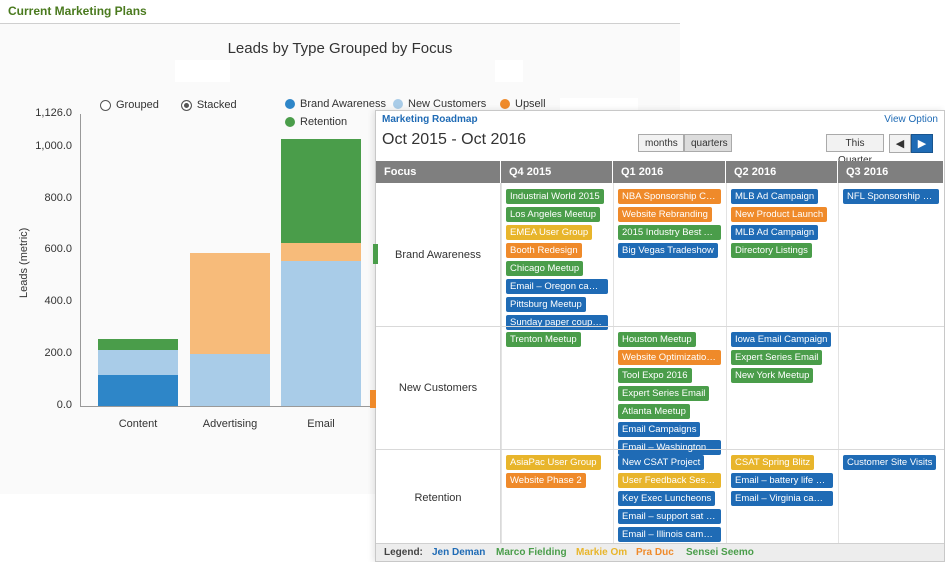 This screenshot has width=945, height=562. I want to click on row-label-retention: Retention, so click(438, 497).